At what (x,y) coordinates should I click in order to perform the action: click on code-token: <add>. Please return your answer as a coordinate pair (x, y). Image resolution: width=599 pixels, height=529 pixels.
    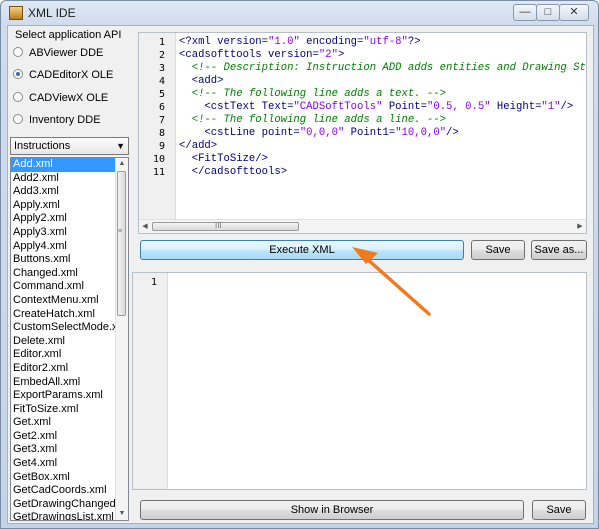
    Looking at the image, I should click on (201, 81).